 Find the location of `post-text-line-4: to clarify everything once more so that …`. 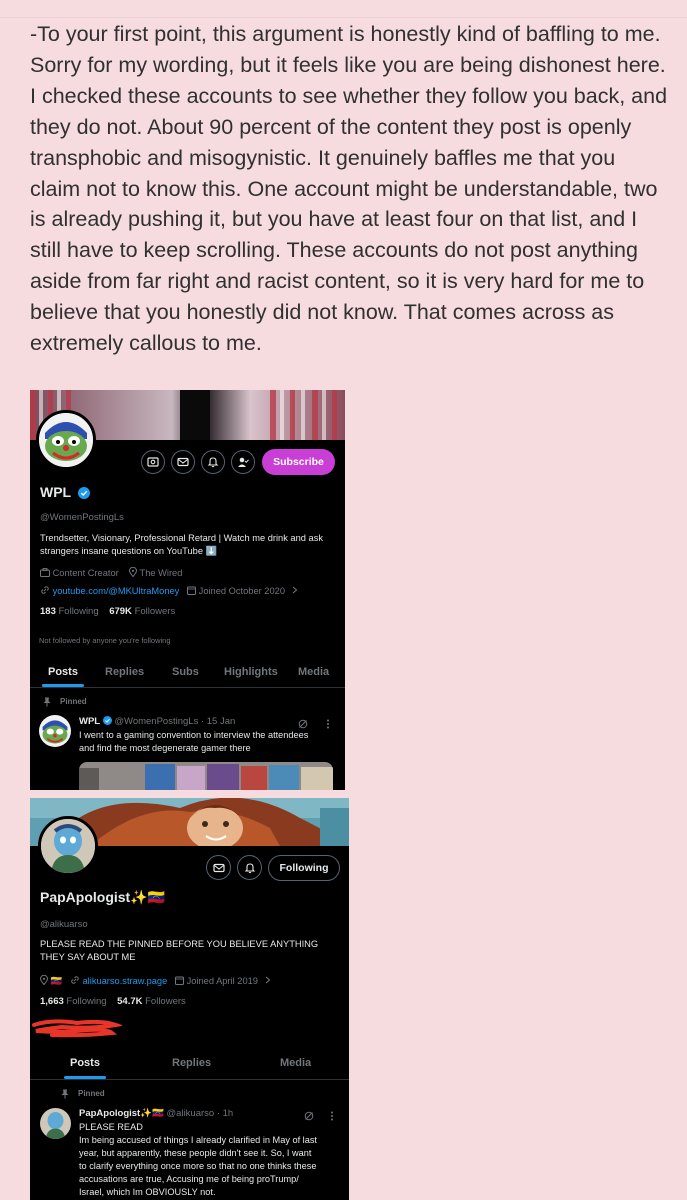

post-text-line-4: to clarify everything once more so that … is located at coordinates (198, 1166).